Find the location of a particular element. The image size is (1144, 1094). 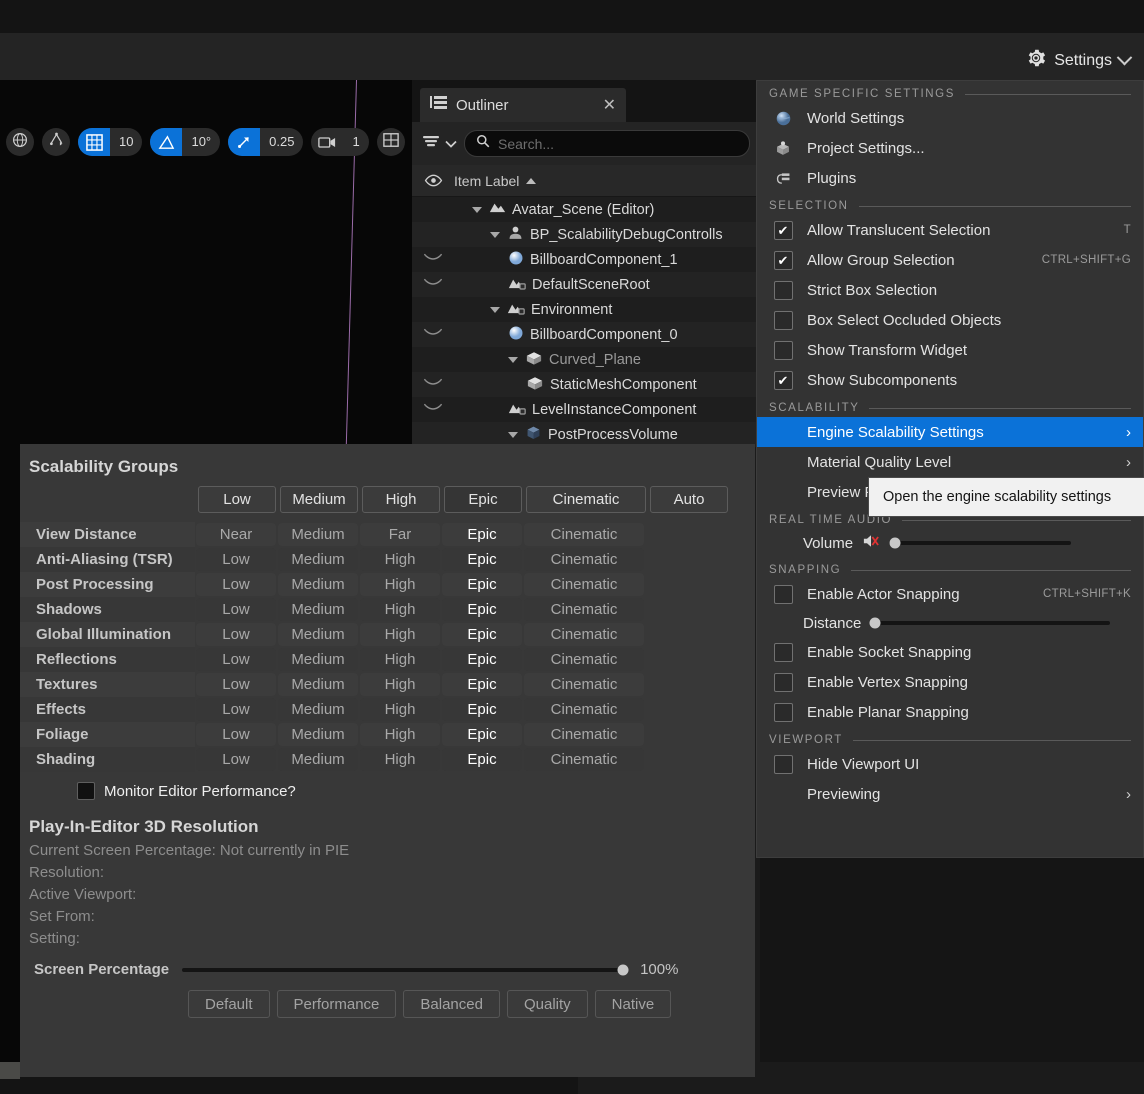

outliner-row: Avatar_Scene (Editor) is located at coordinates (586, 209).